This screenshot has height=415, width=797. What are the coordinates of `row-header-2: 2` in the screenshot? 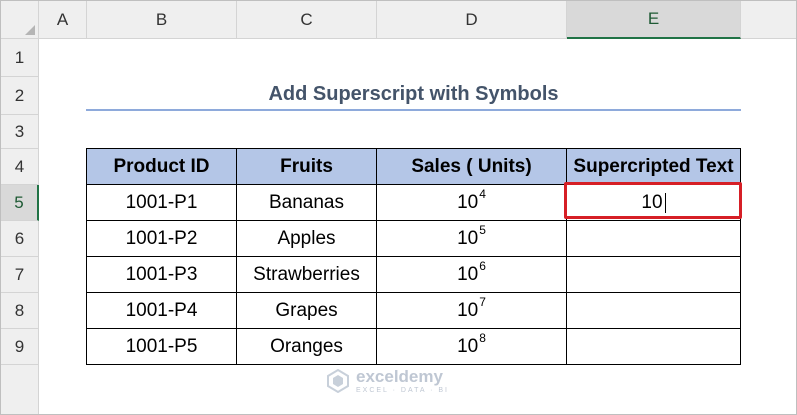 It's located at (20, 96).